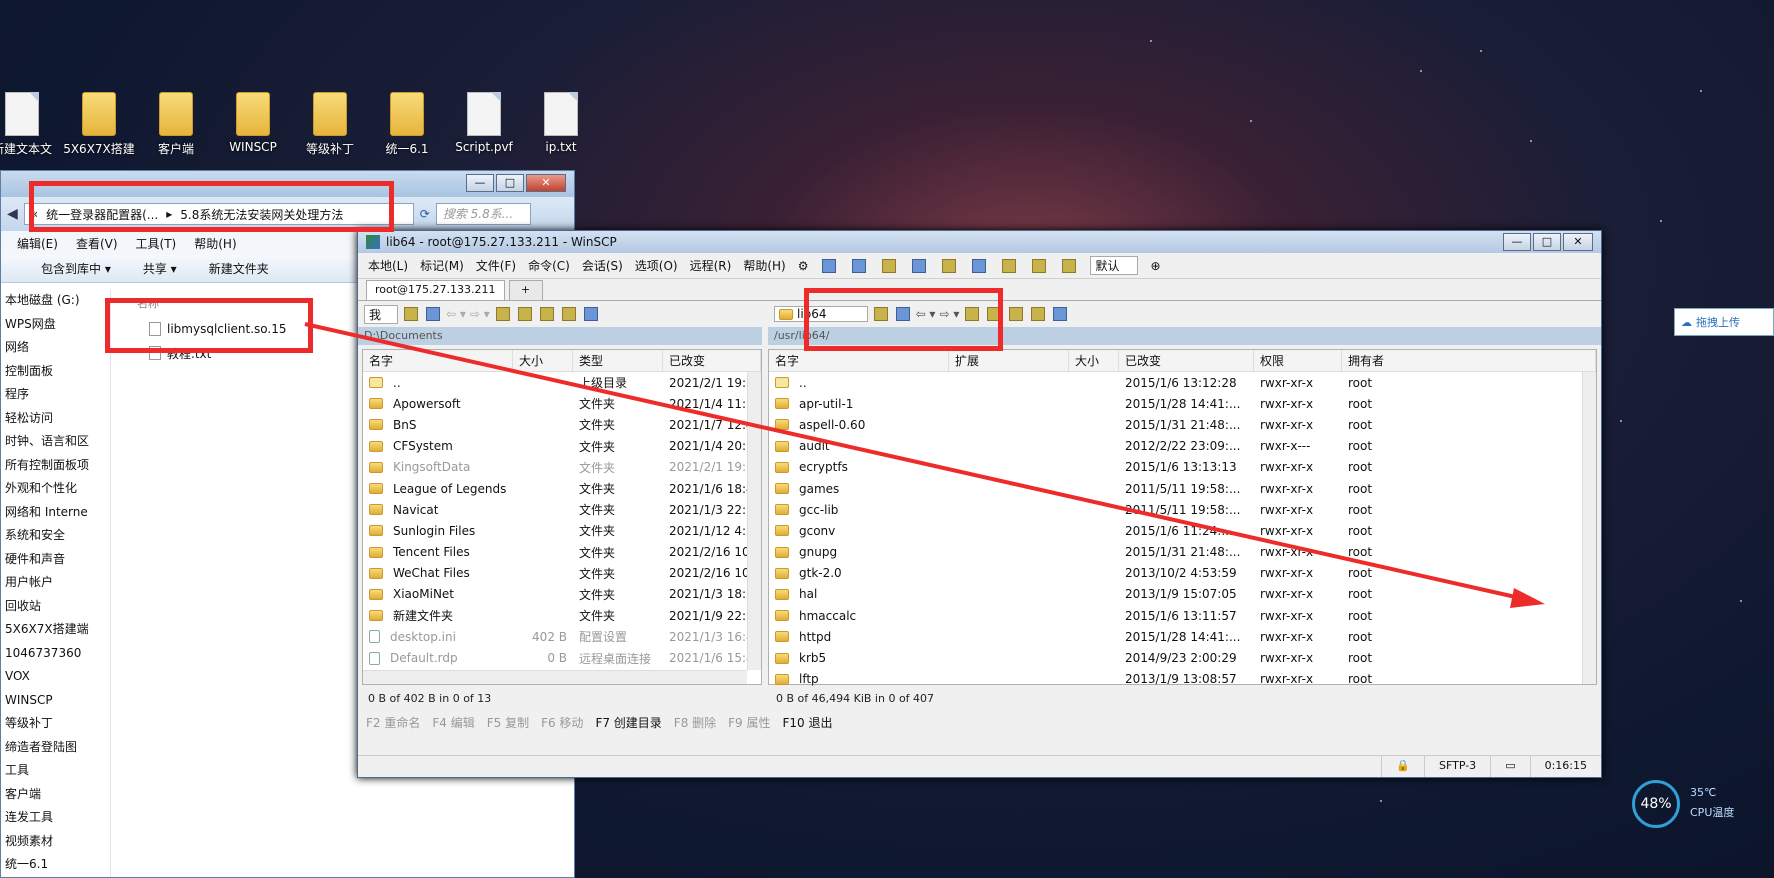 The width and height of the screenshot is (1774, 878). I want to click on arrow-head, so click(1527, 598).